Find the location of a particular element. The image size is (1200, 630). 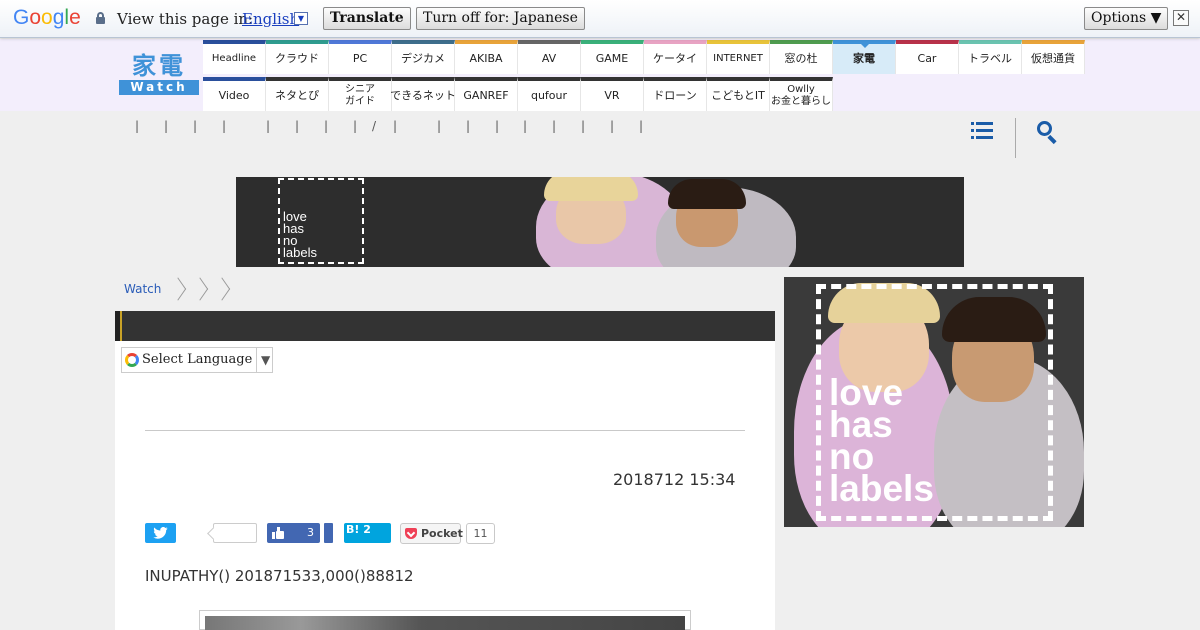

language-link: English is located at coordinates (270, 19).